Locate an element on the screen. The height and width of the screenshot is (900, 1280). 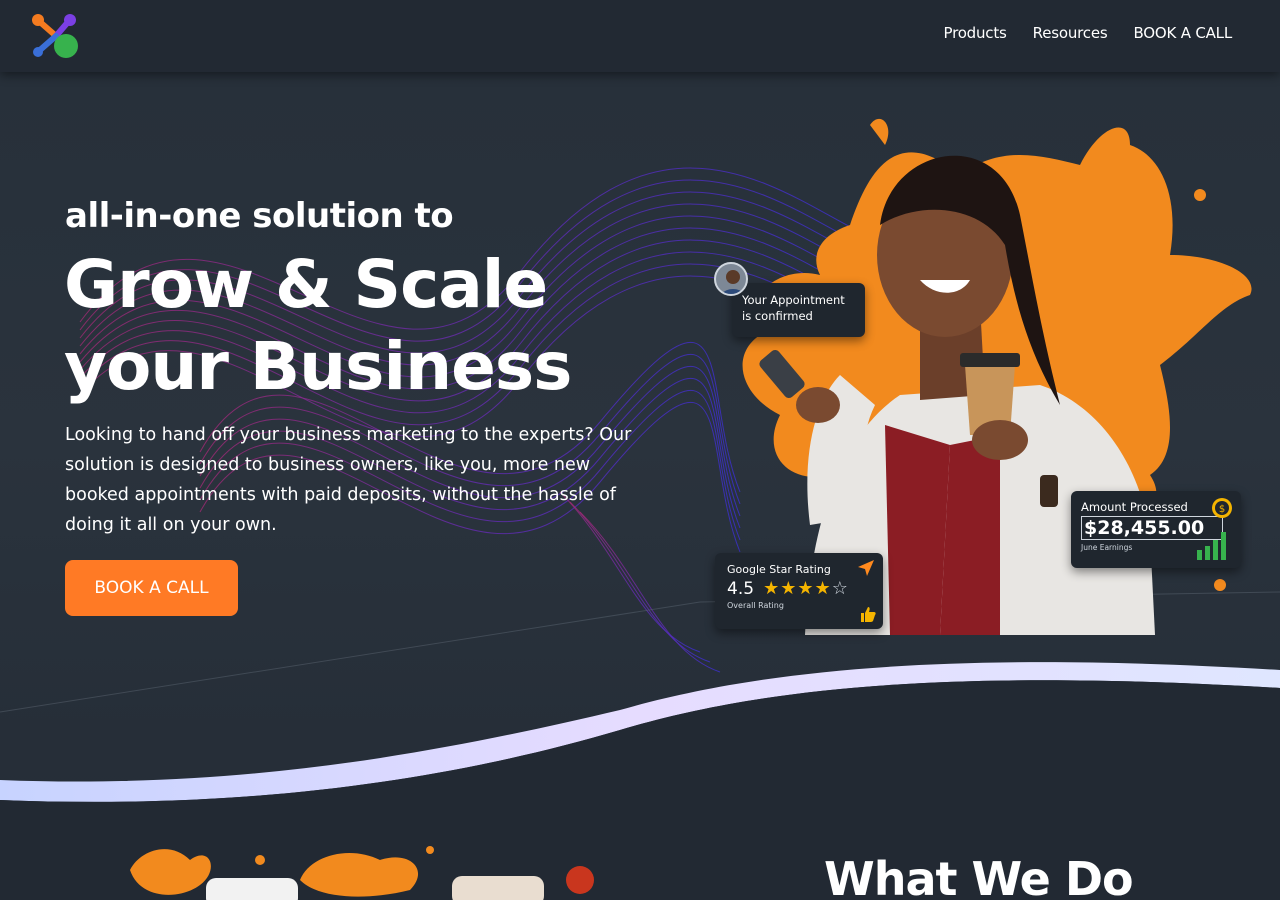
nav-book-a-call: BOOK A CALL is located at coordinates (1182, 33).